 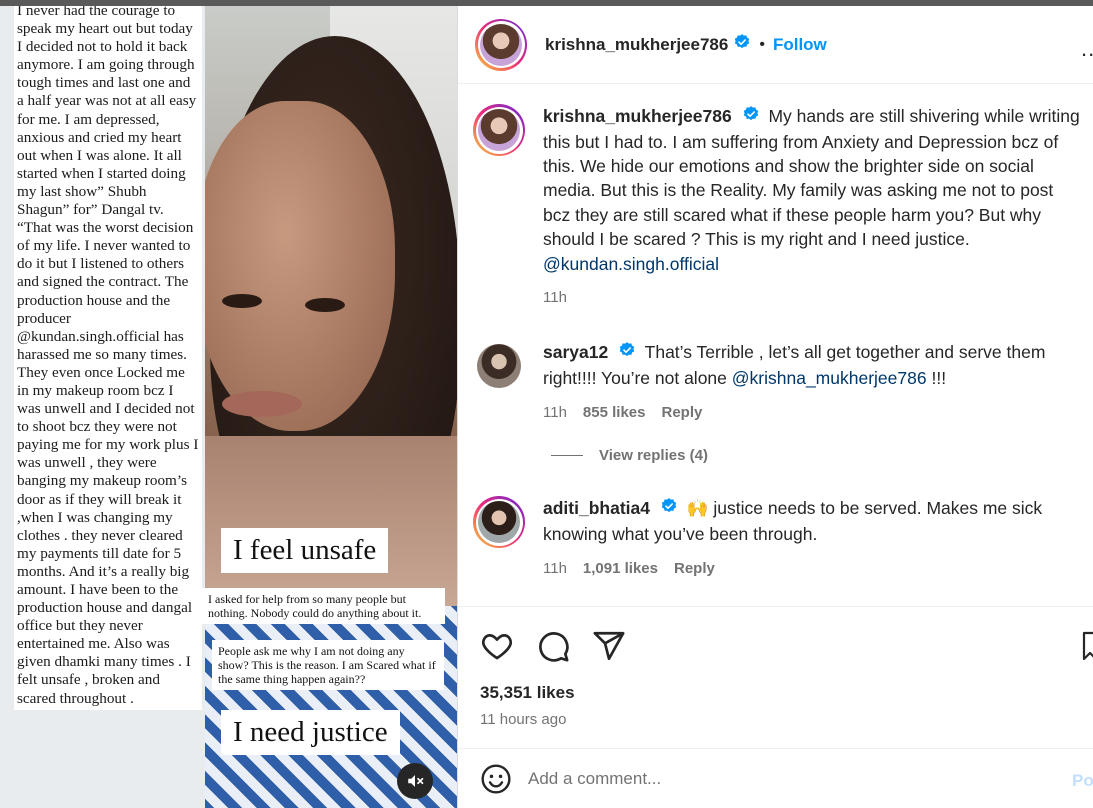 I want to click on view-replies-line, so click(x=567, y=455).